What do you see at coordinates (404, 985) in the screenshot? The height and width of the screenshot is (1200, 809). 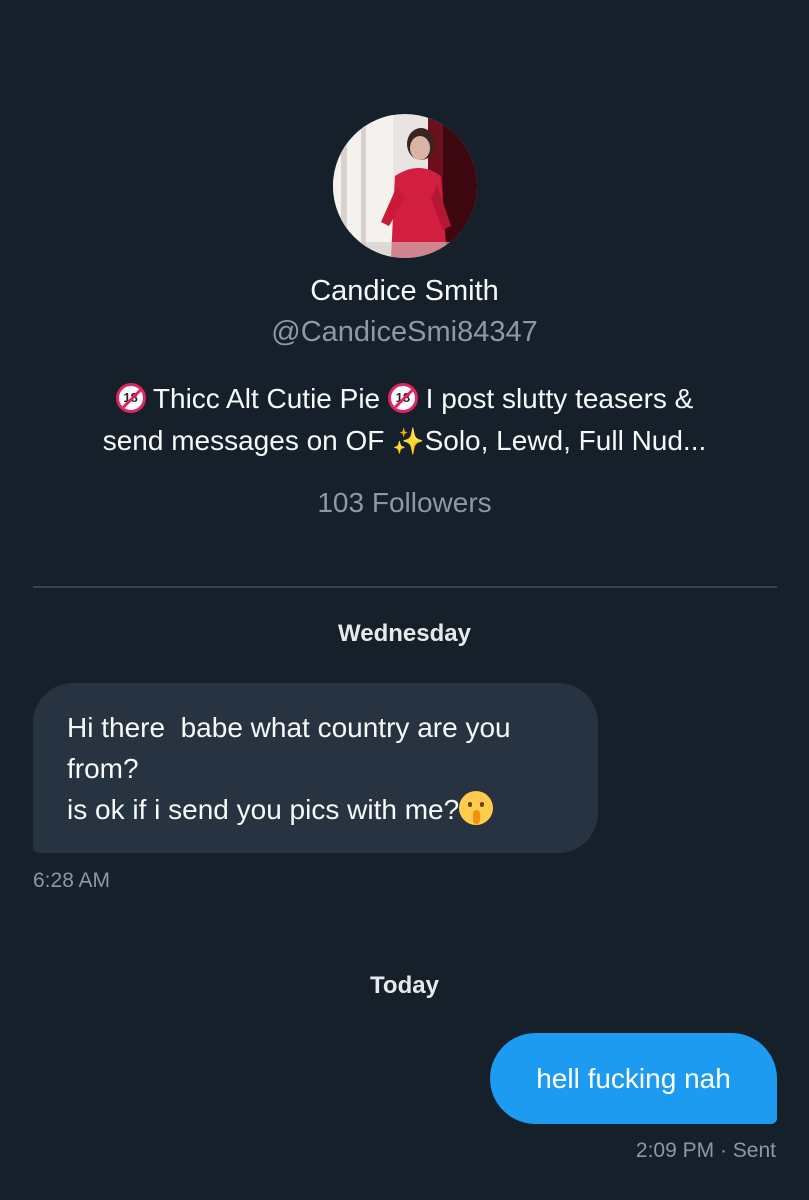 I see `day-separator: Today` at bounding box center [404, 985].